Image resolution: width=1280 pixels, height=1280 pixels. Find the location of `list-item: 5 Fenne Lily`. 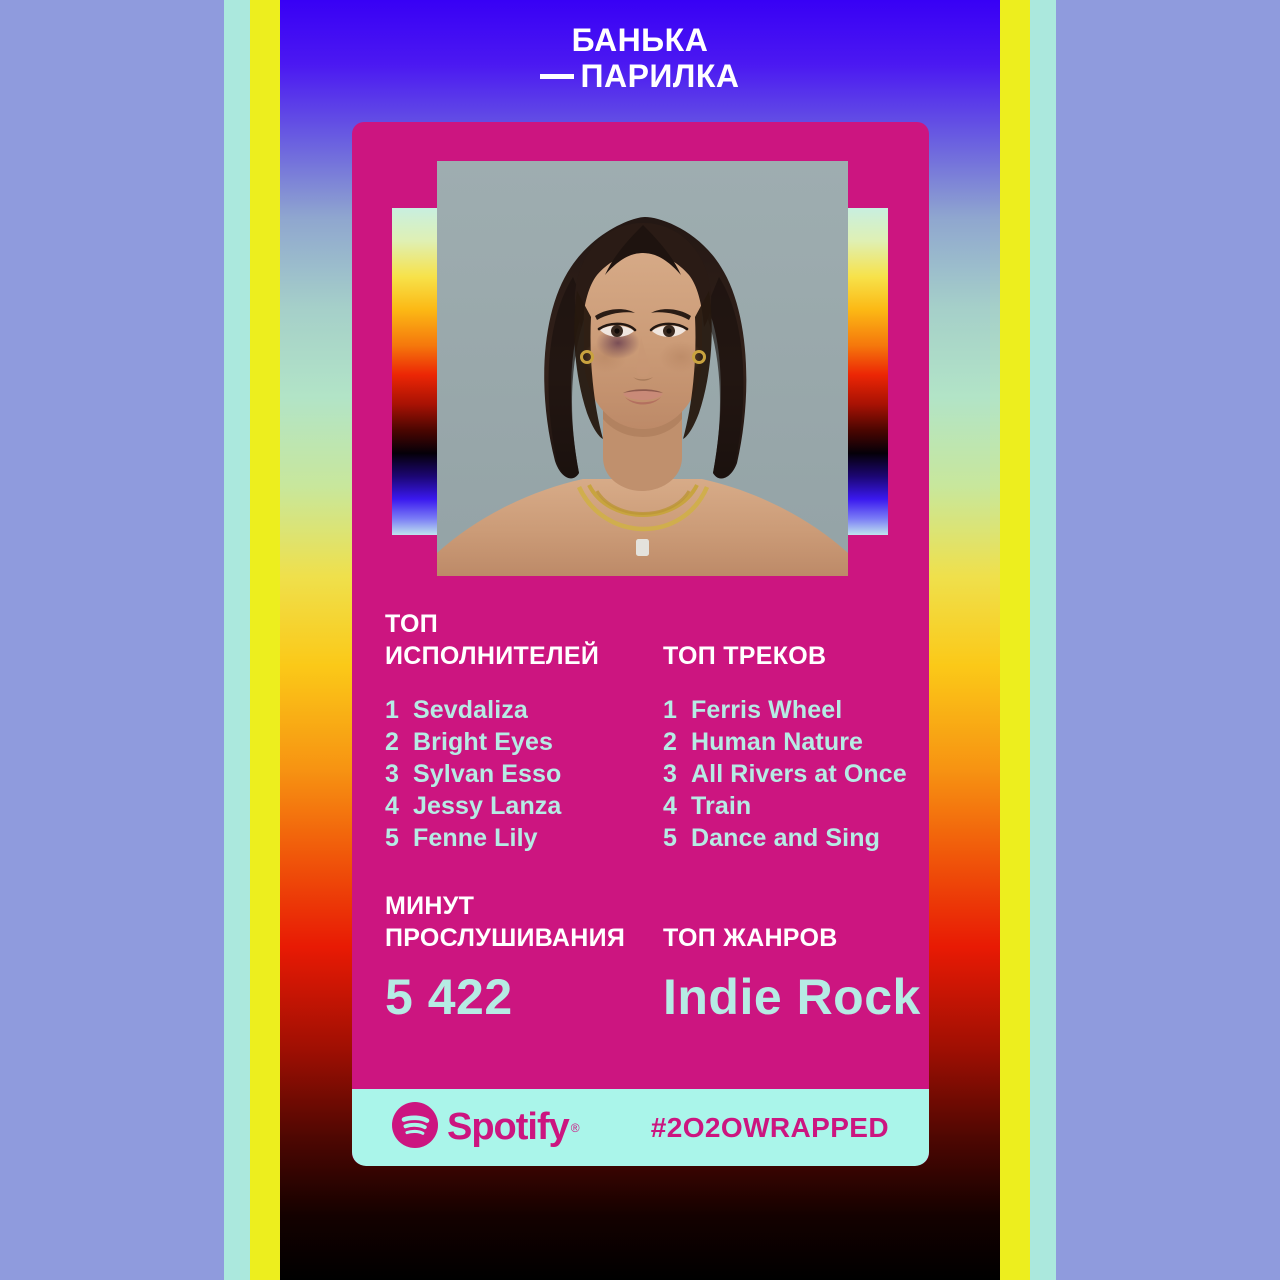

list-item: 5 Fenne Lily is located at coordinates (524, 838).